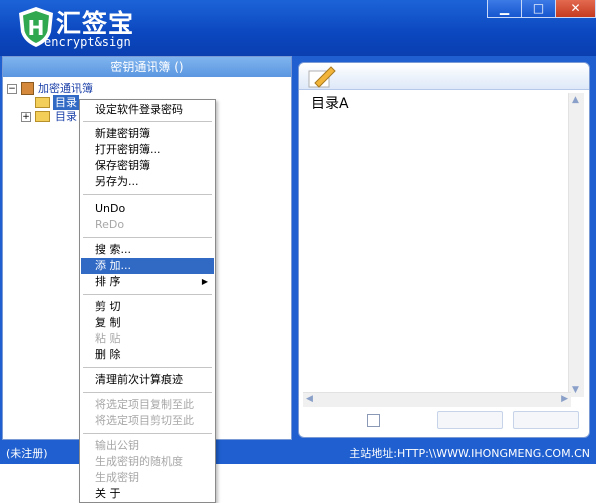 This screenshot has width=596, height=503. I want to click on svg-text: H, so click(36, 28).